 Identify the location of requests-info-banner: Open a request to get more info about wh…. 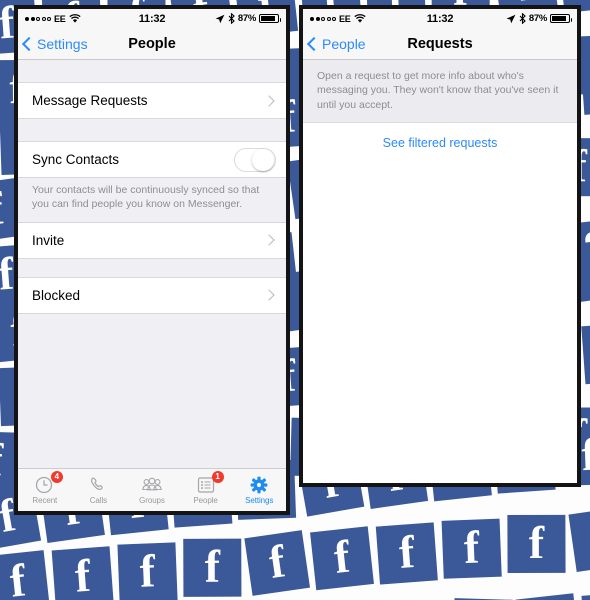
(440, 92).